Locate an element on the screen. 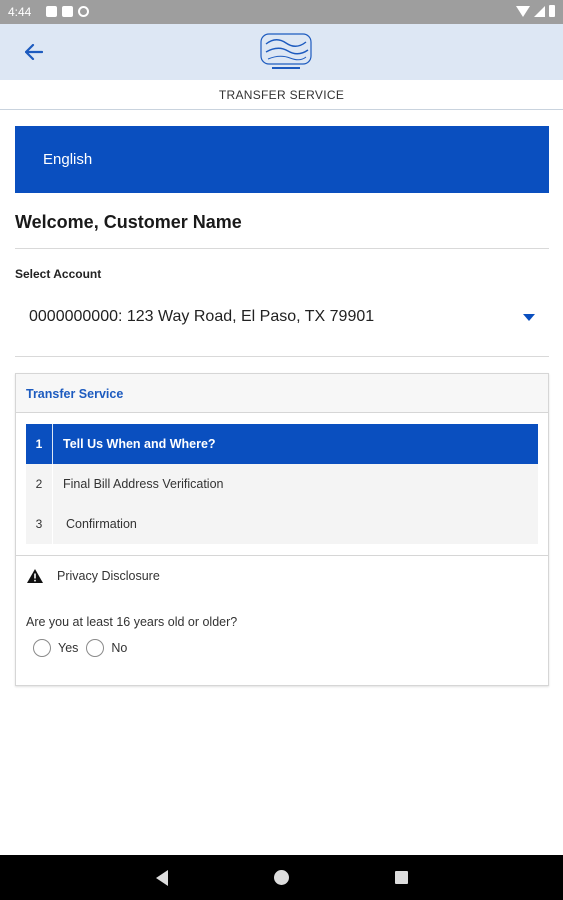  media-icon is located at coordinates (67, 11).